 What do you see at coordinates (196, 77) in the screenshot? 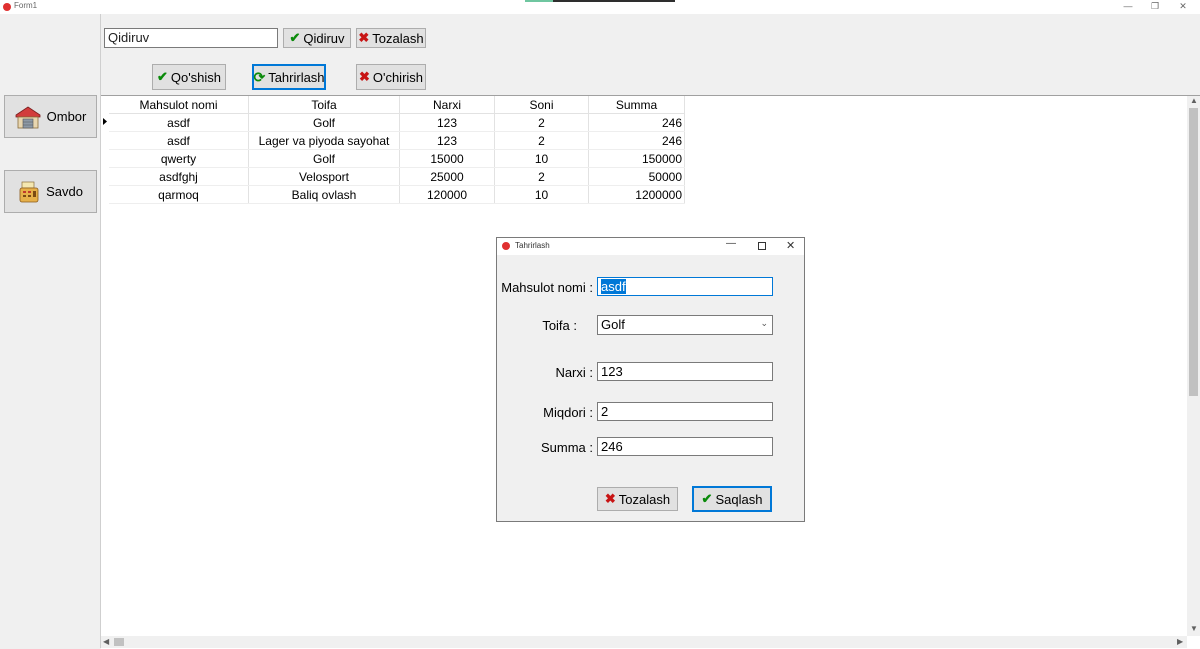
I see `add-button-label: Qo'shish` at bounding box center [196, 77].